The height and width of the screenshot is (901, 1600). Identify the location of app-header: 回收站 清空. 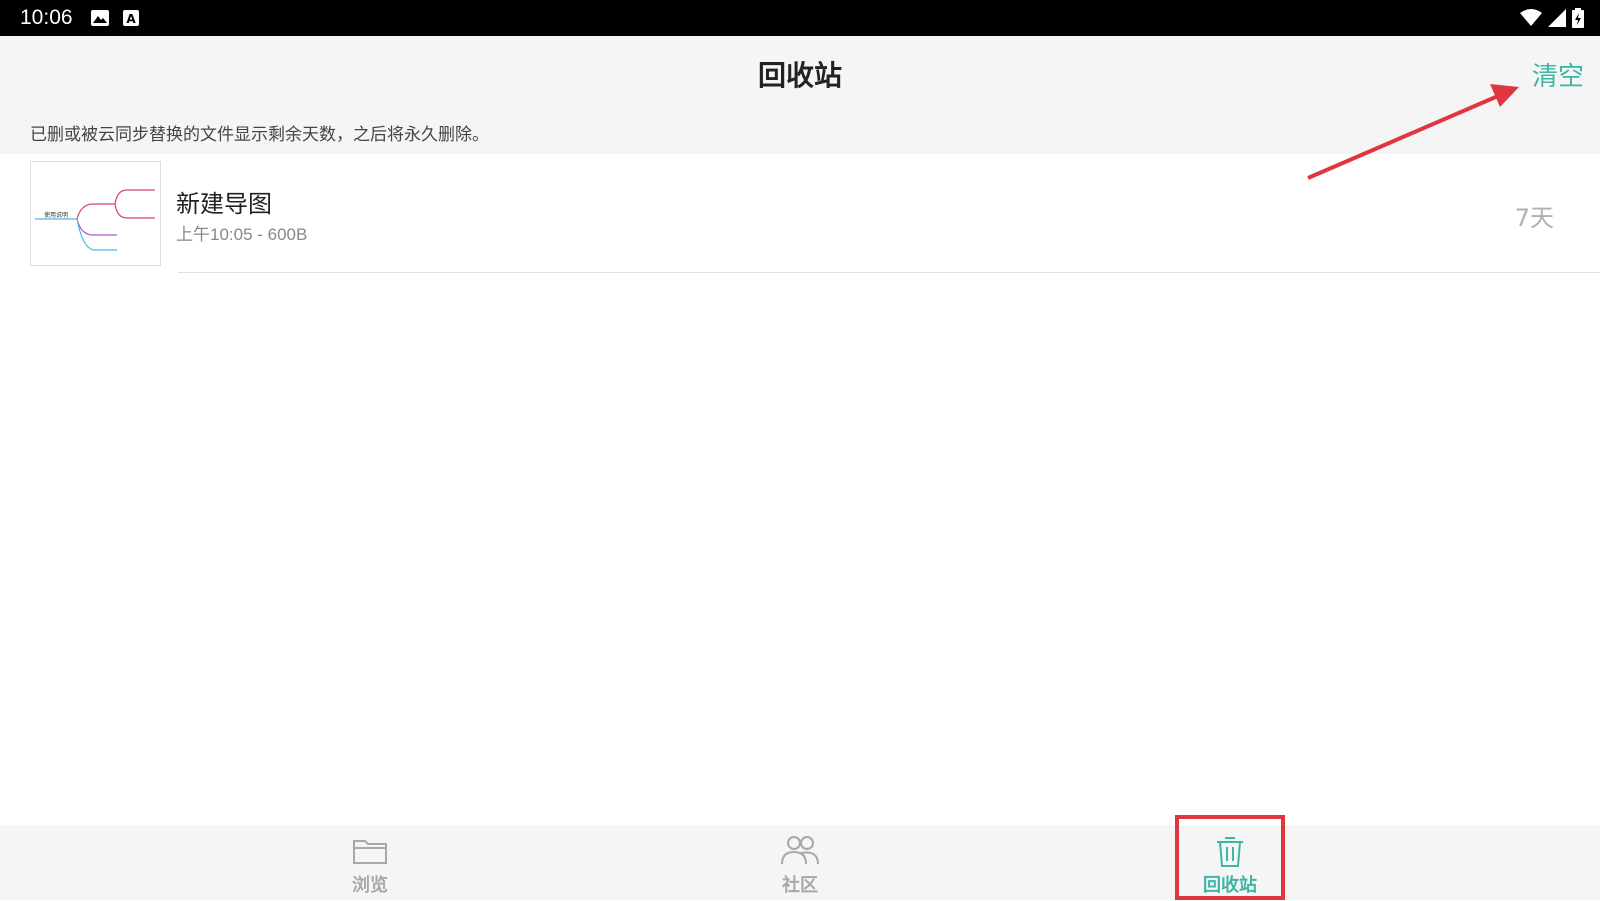
(800, 76).